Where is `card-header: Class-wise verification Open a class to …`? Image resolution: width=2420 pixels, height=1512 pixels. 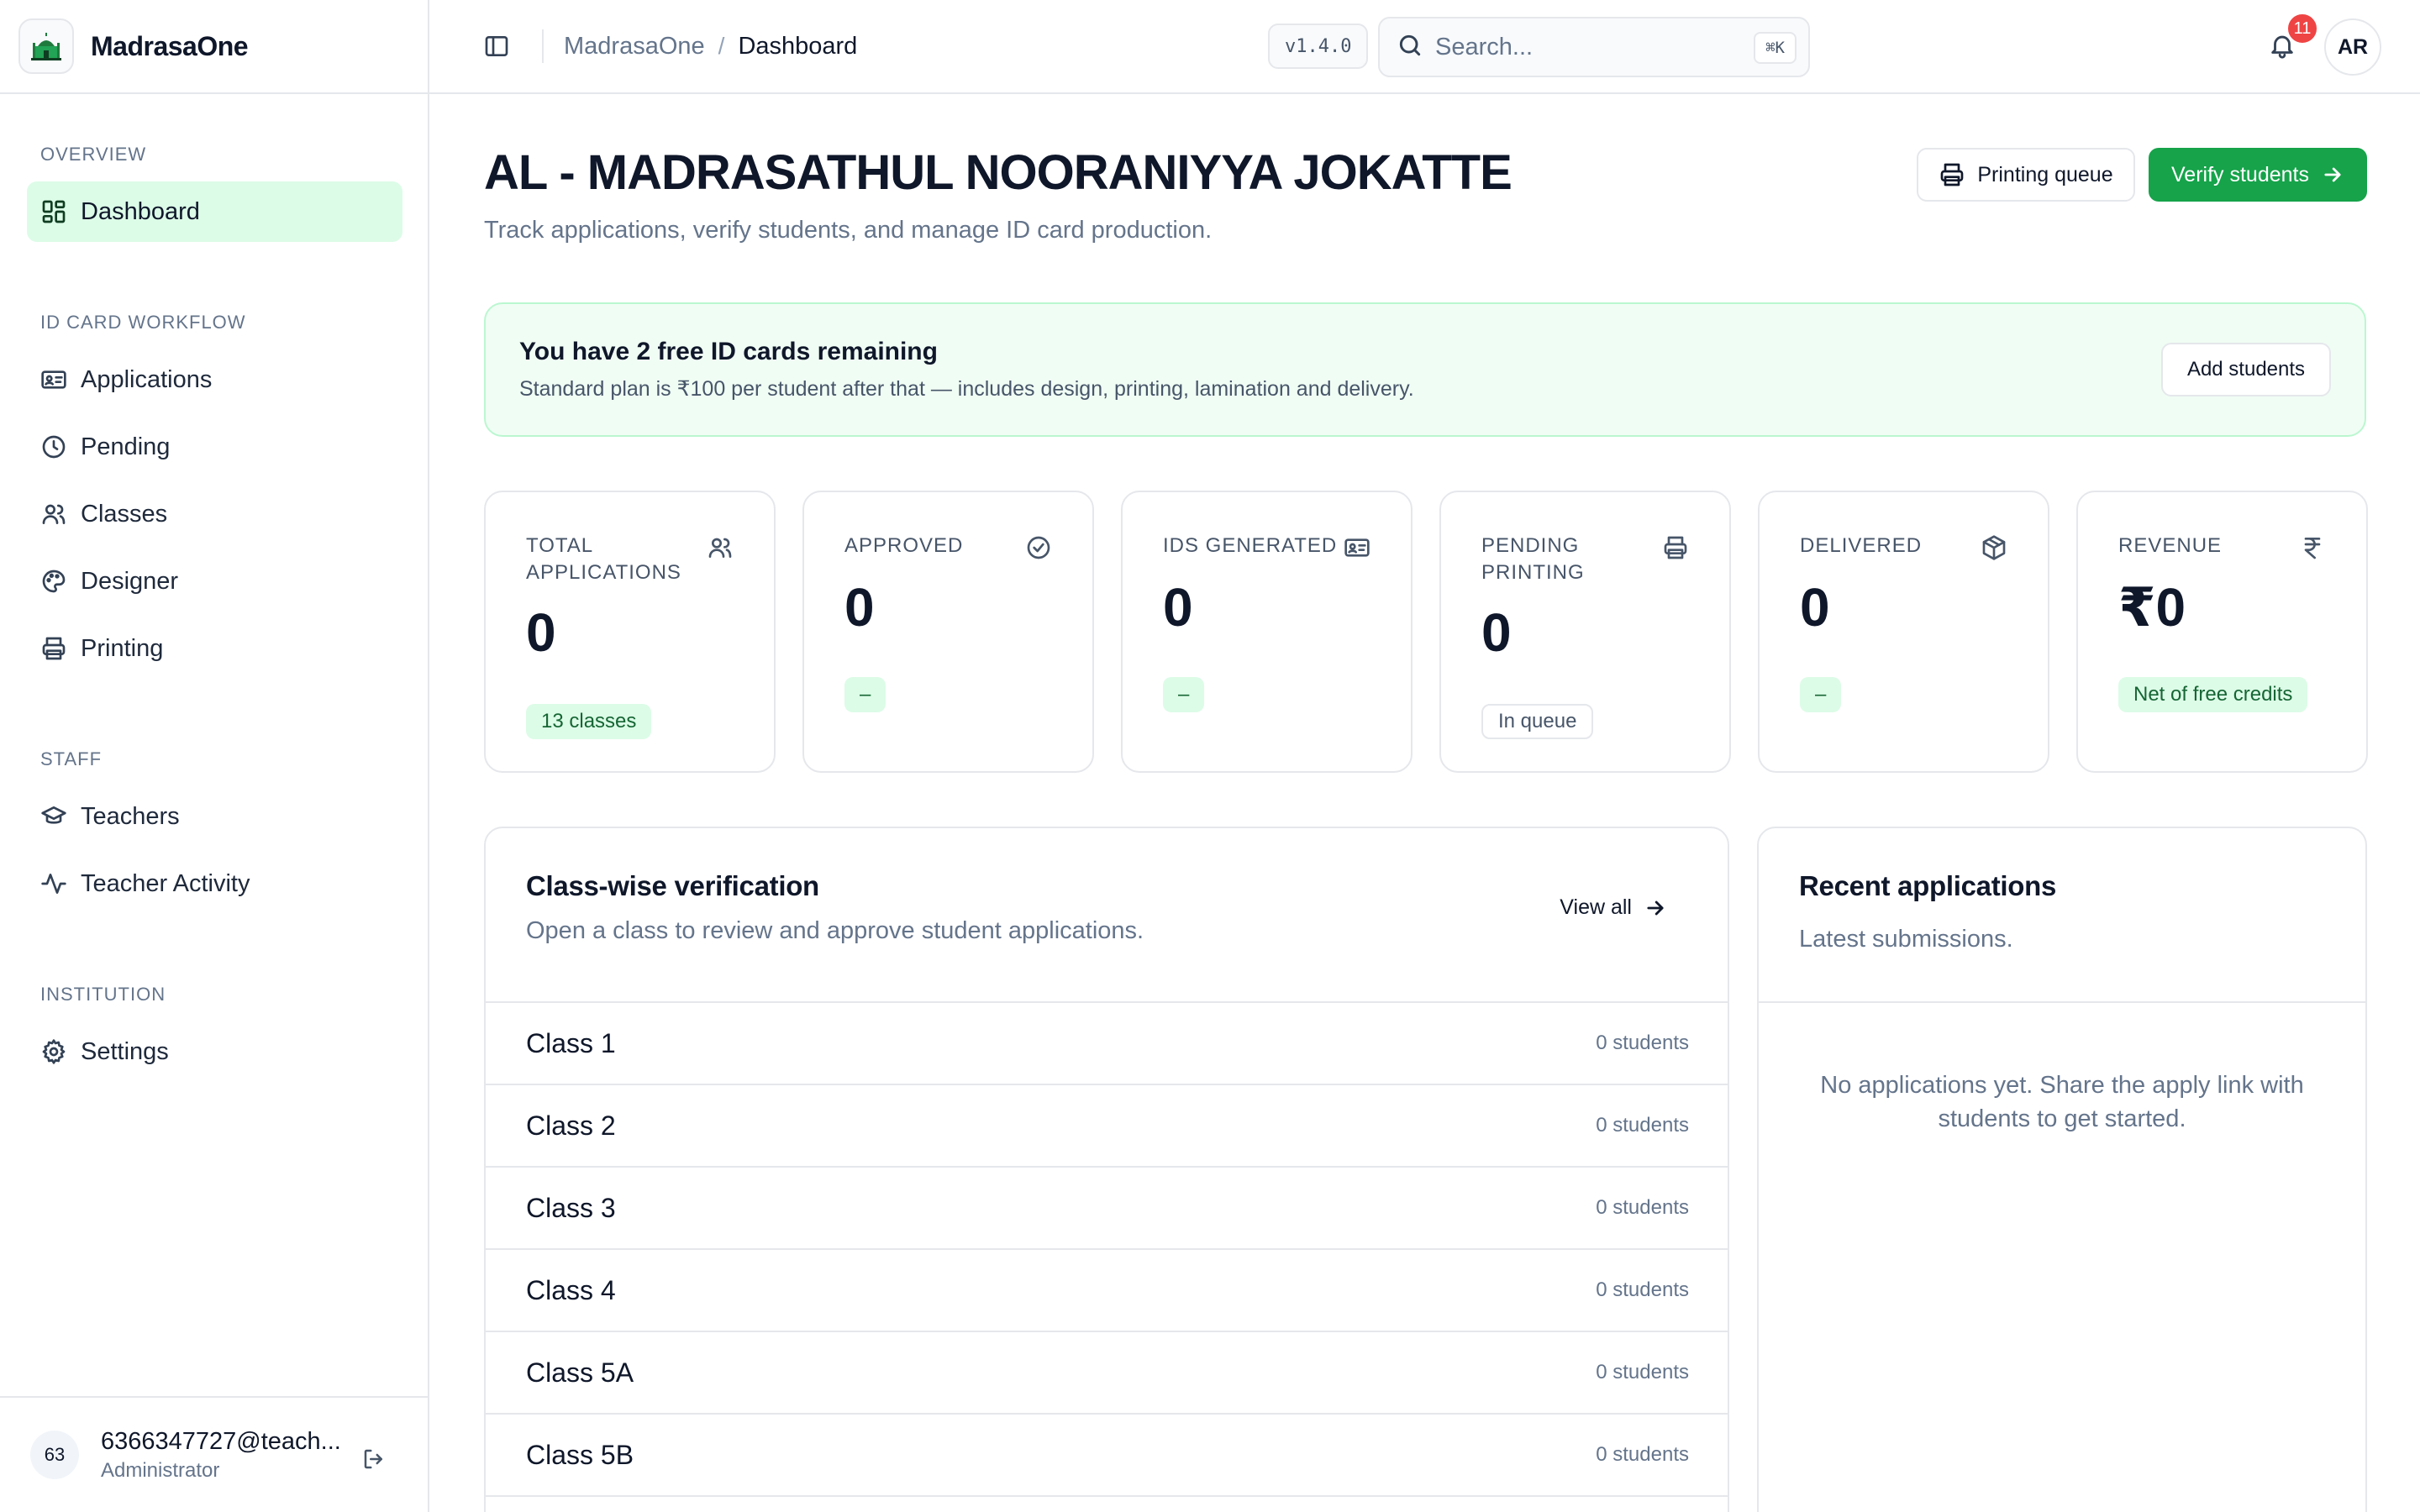 card-header: Class-wise verification Open a class to … is located at coordinates (1107, 915).